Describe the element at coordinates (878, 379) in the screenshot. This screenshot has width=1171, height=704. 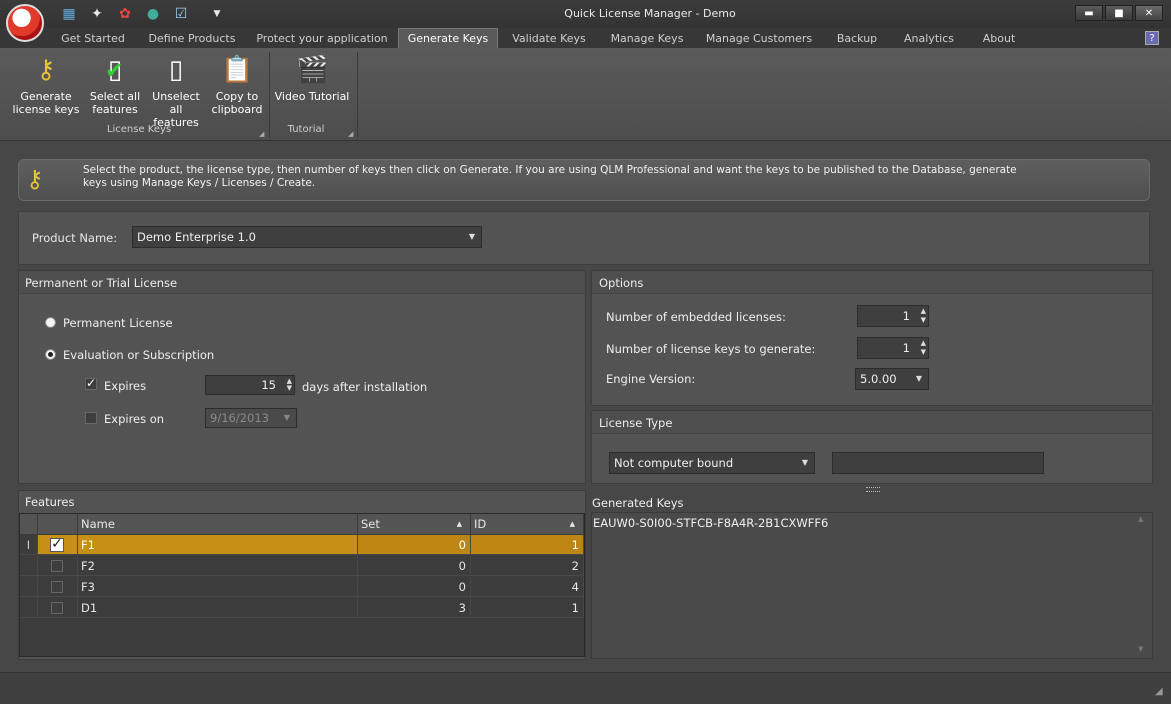
I see `engine-version-value: 5.0.00` at that location.